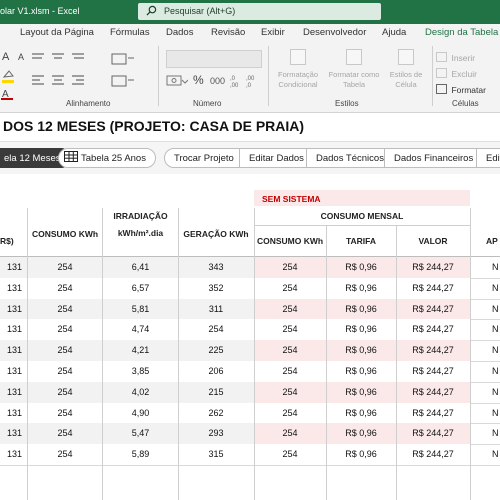  I want to click on nav-dados-tecnicos: Dados Técnicos, so click(350, 158).